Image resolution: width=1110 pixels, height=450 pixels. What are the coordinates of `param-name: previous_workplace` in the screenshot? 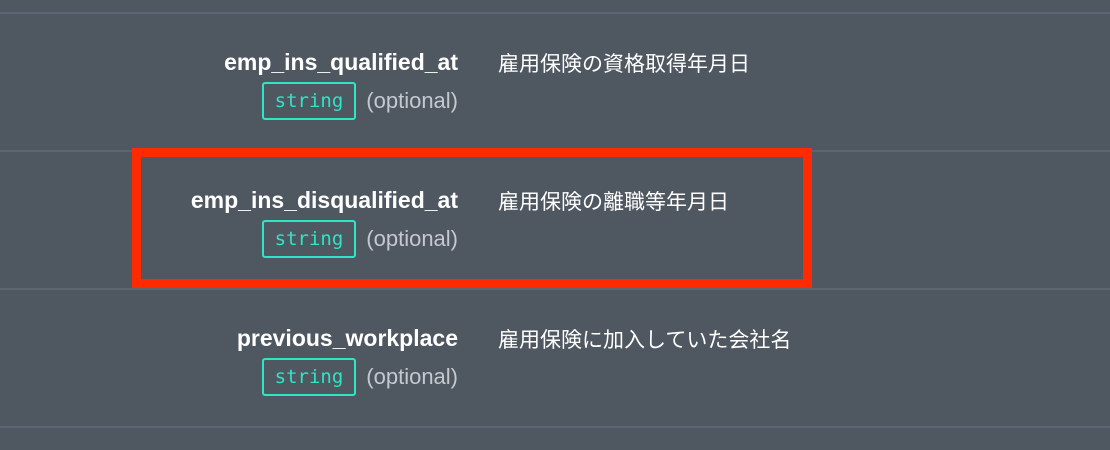 It's located at (347, 338).